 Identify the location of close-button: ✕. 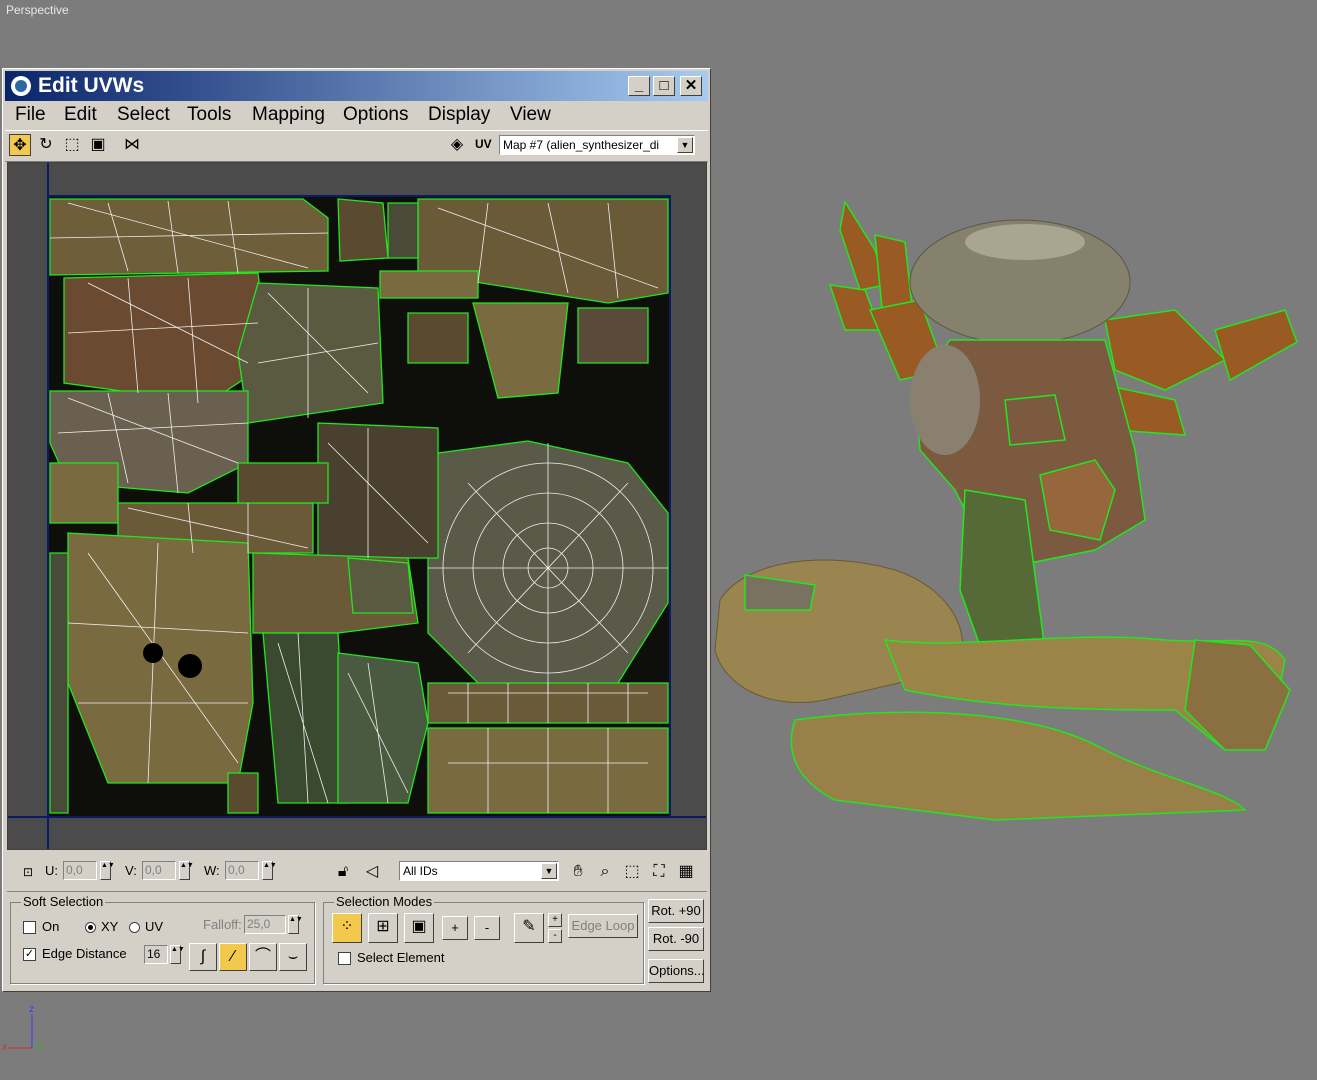
(691, 86).